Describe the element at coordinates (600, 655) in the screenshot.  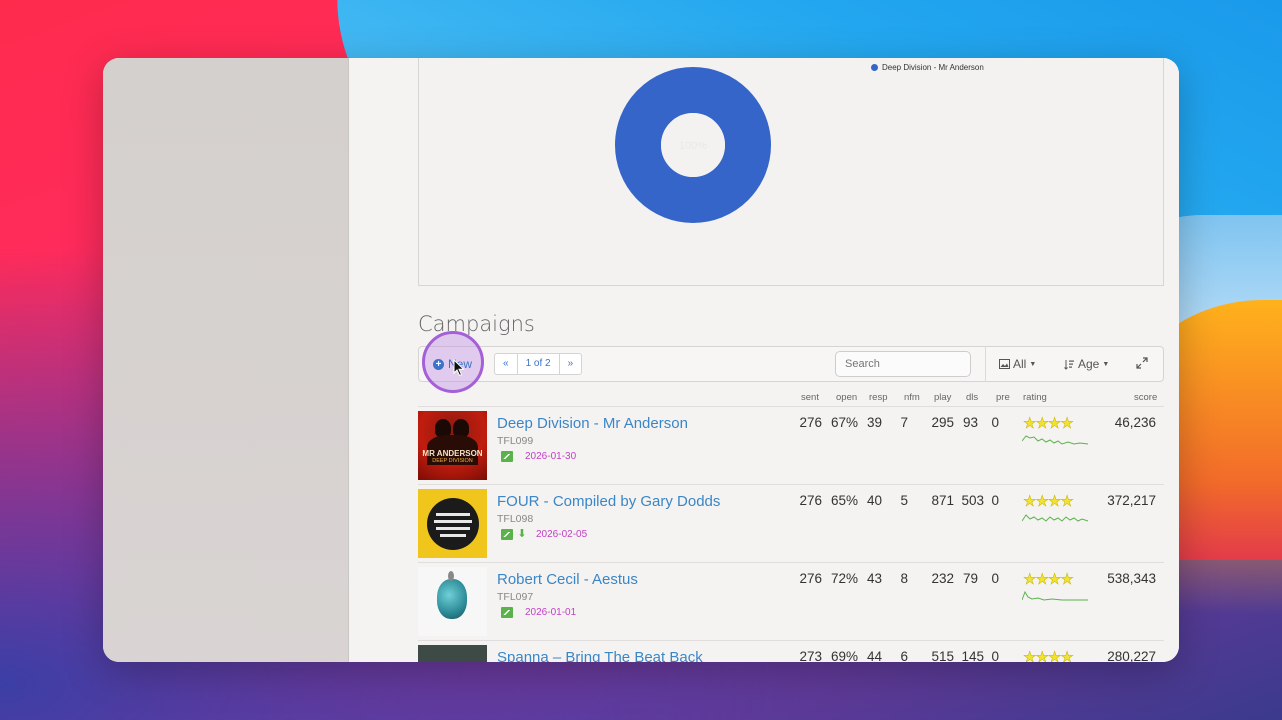
I see `campaign-title-link: Spanna – Bring The Beat Back` at that location.